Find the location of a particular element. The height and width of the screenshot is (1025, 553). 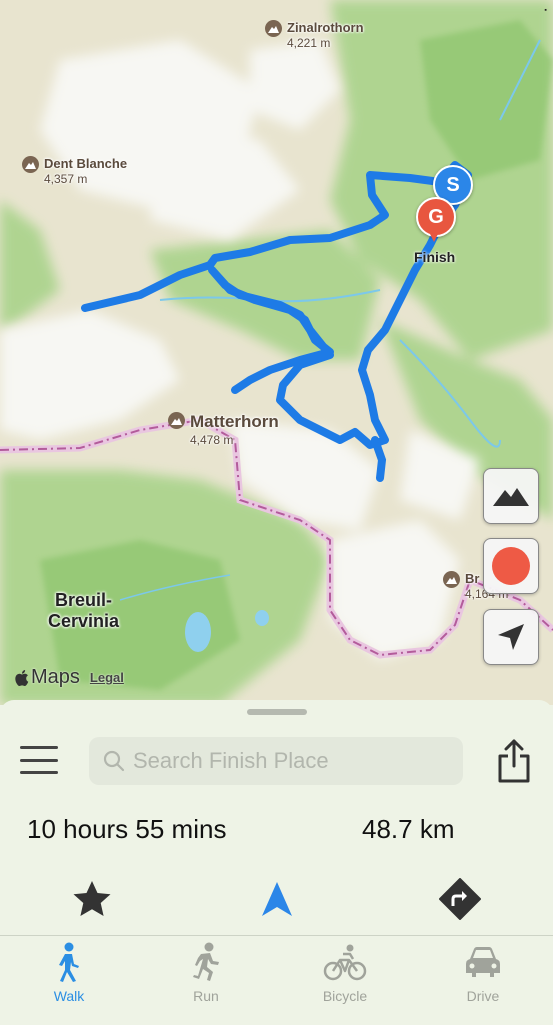

sheet-grabber is located at coordinates (277, 712).